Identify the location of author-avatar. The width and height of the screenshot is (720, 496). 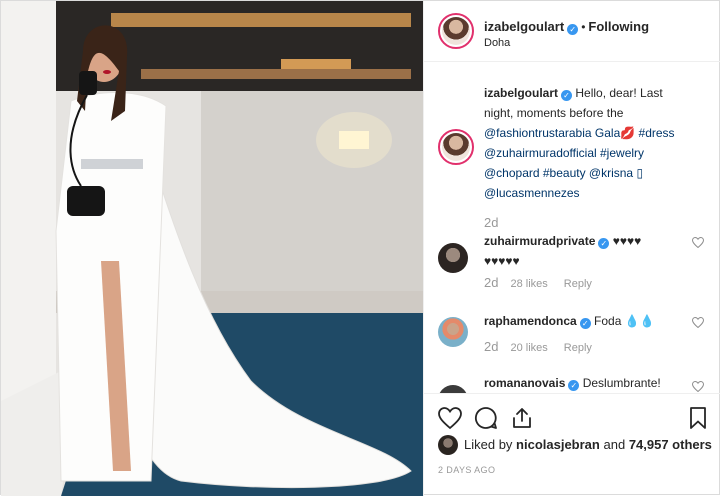
(456, 31).